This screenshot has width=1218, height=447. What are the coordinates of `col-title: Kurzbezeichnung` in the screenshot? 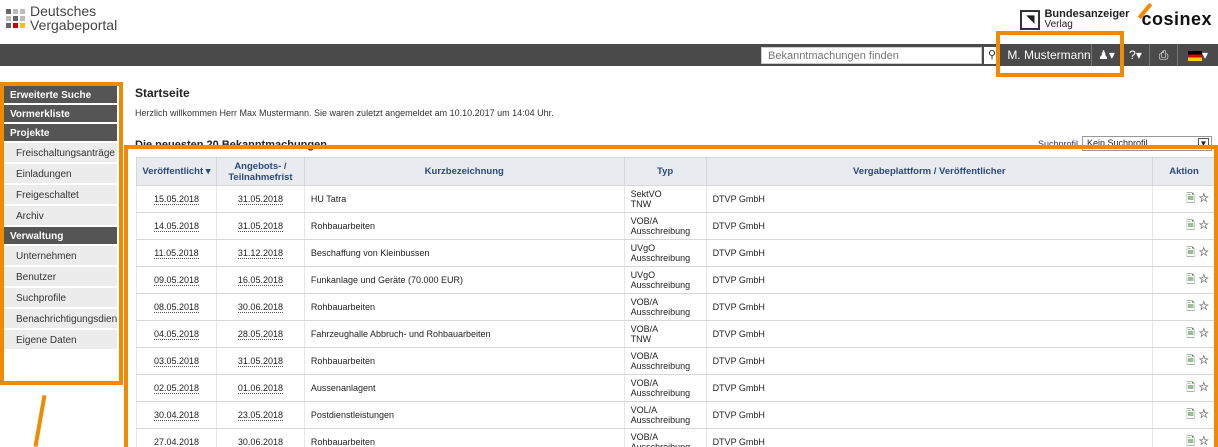 It's located at (464, 171).